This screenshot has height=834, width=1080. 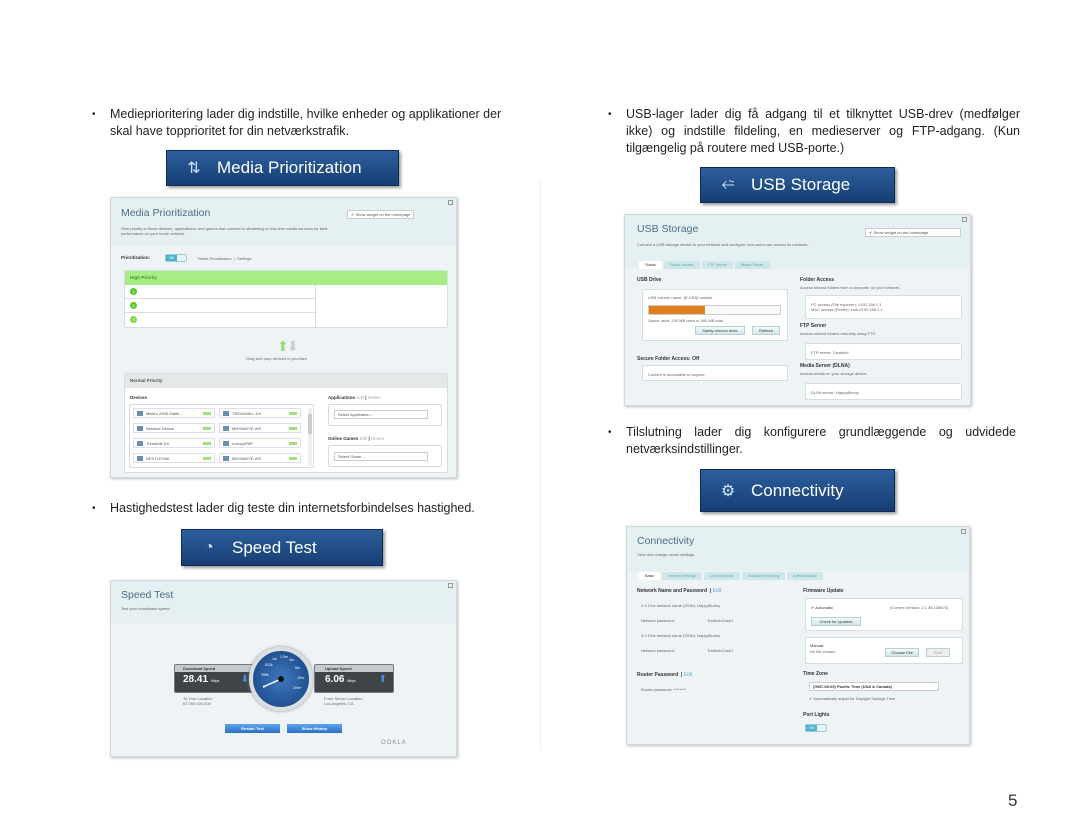 I want to click on usb-storage-banner: ⭉ USB Storage, so click(x=797, y=185).